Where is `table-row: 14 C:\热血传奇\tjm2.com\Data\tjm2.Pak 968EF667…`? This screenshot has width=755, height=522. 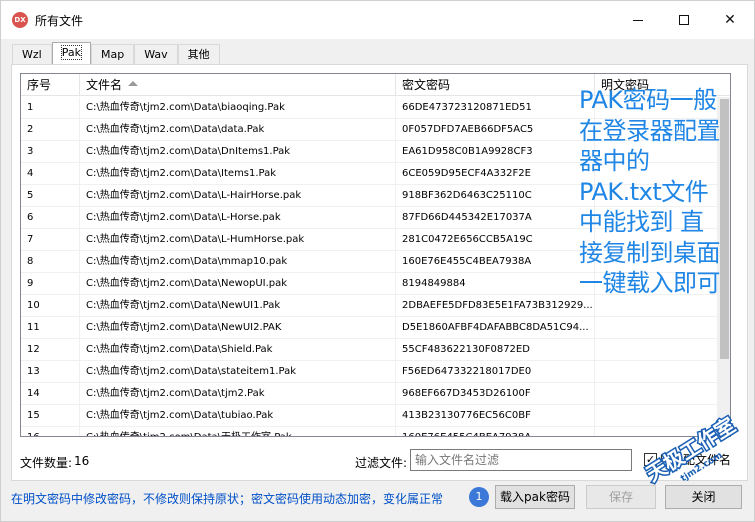 table-row: 14 C:\热血传奇\tjm2.com\Data\tjm2.Pak 968EF667… is located at coordinates (369, 394).